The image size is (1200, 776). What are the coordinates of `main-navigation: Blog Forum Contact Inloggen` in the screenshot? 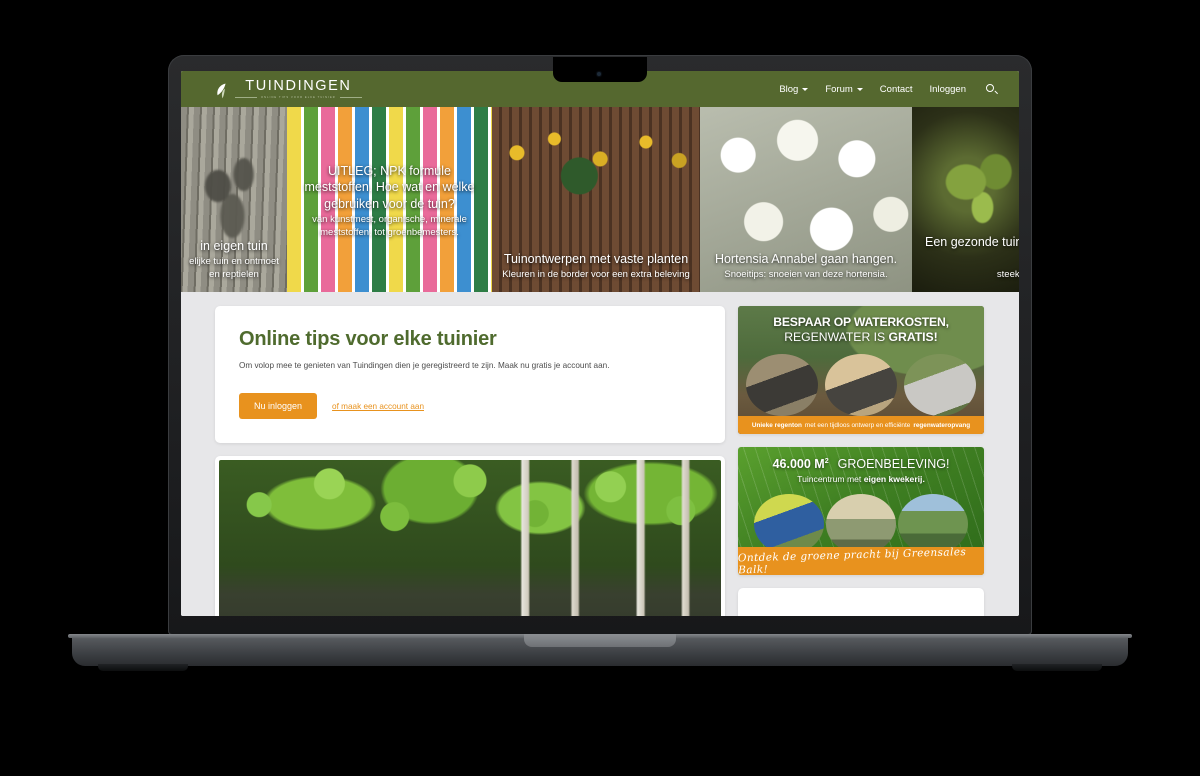 It's located at (888, 89).